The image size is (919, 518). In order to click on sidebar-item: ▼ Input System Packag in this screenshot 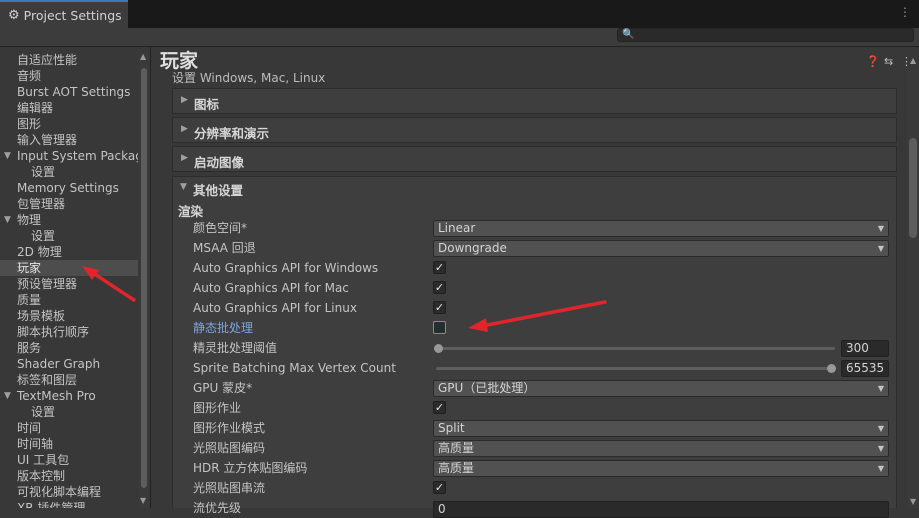, I will do `click(69, 156)`.